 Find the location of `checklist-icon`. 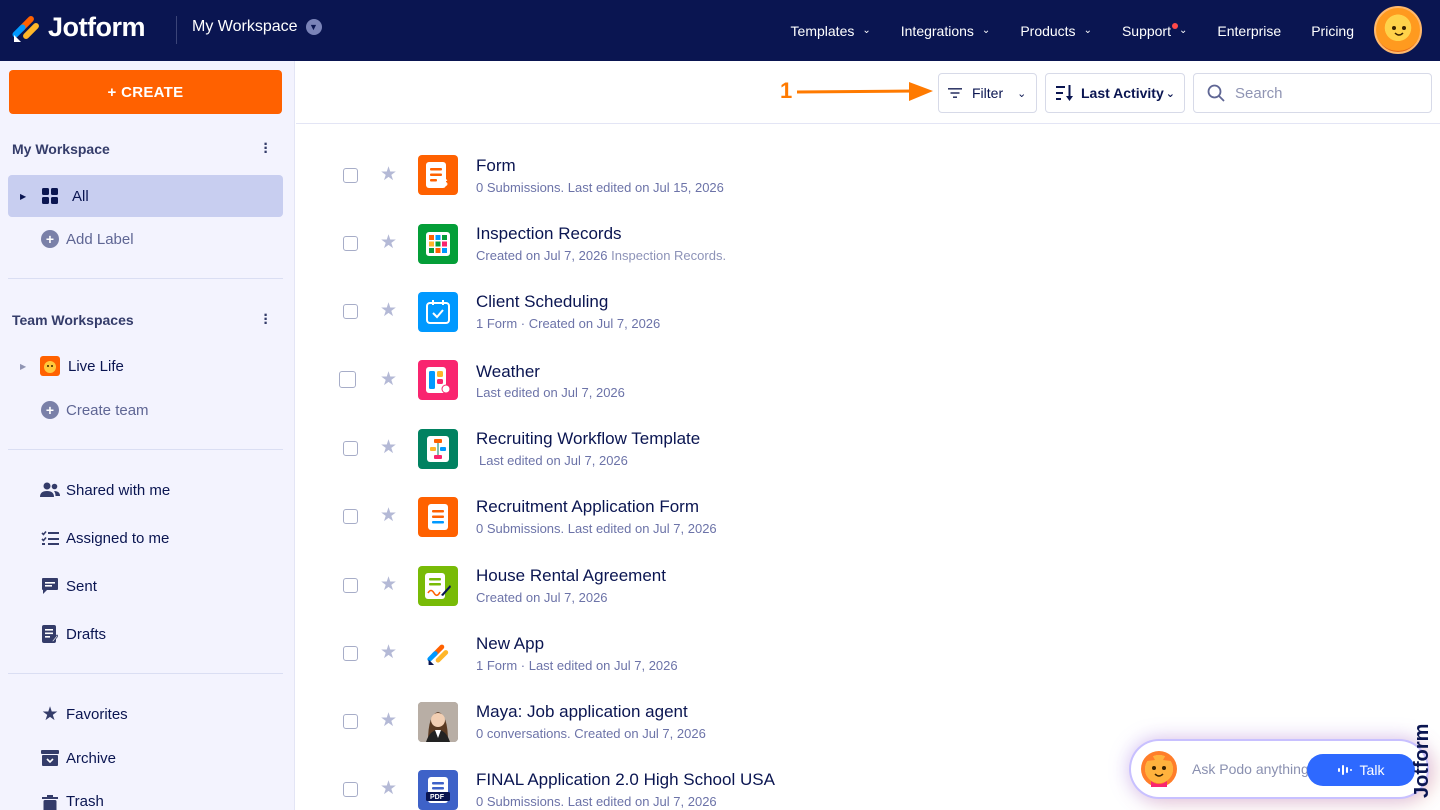

checklist-icon is located at coordinates (50, 538).